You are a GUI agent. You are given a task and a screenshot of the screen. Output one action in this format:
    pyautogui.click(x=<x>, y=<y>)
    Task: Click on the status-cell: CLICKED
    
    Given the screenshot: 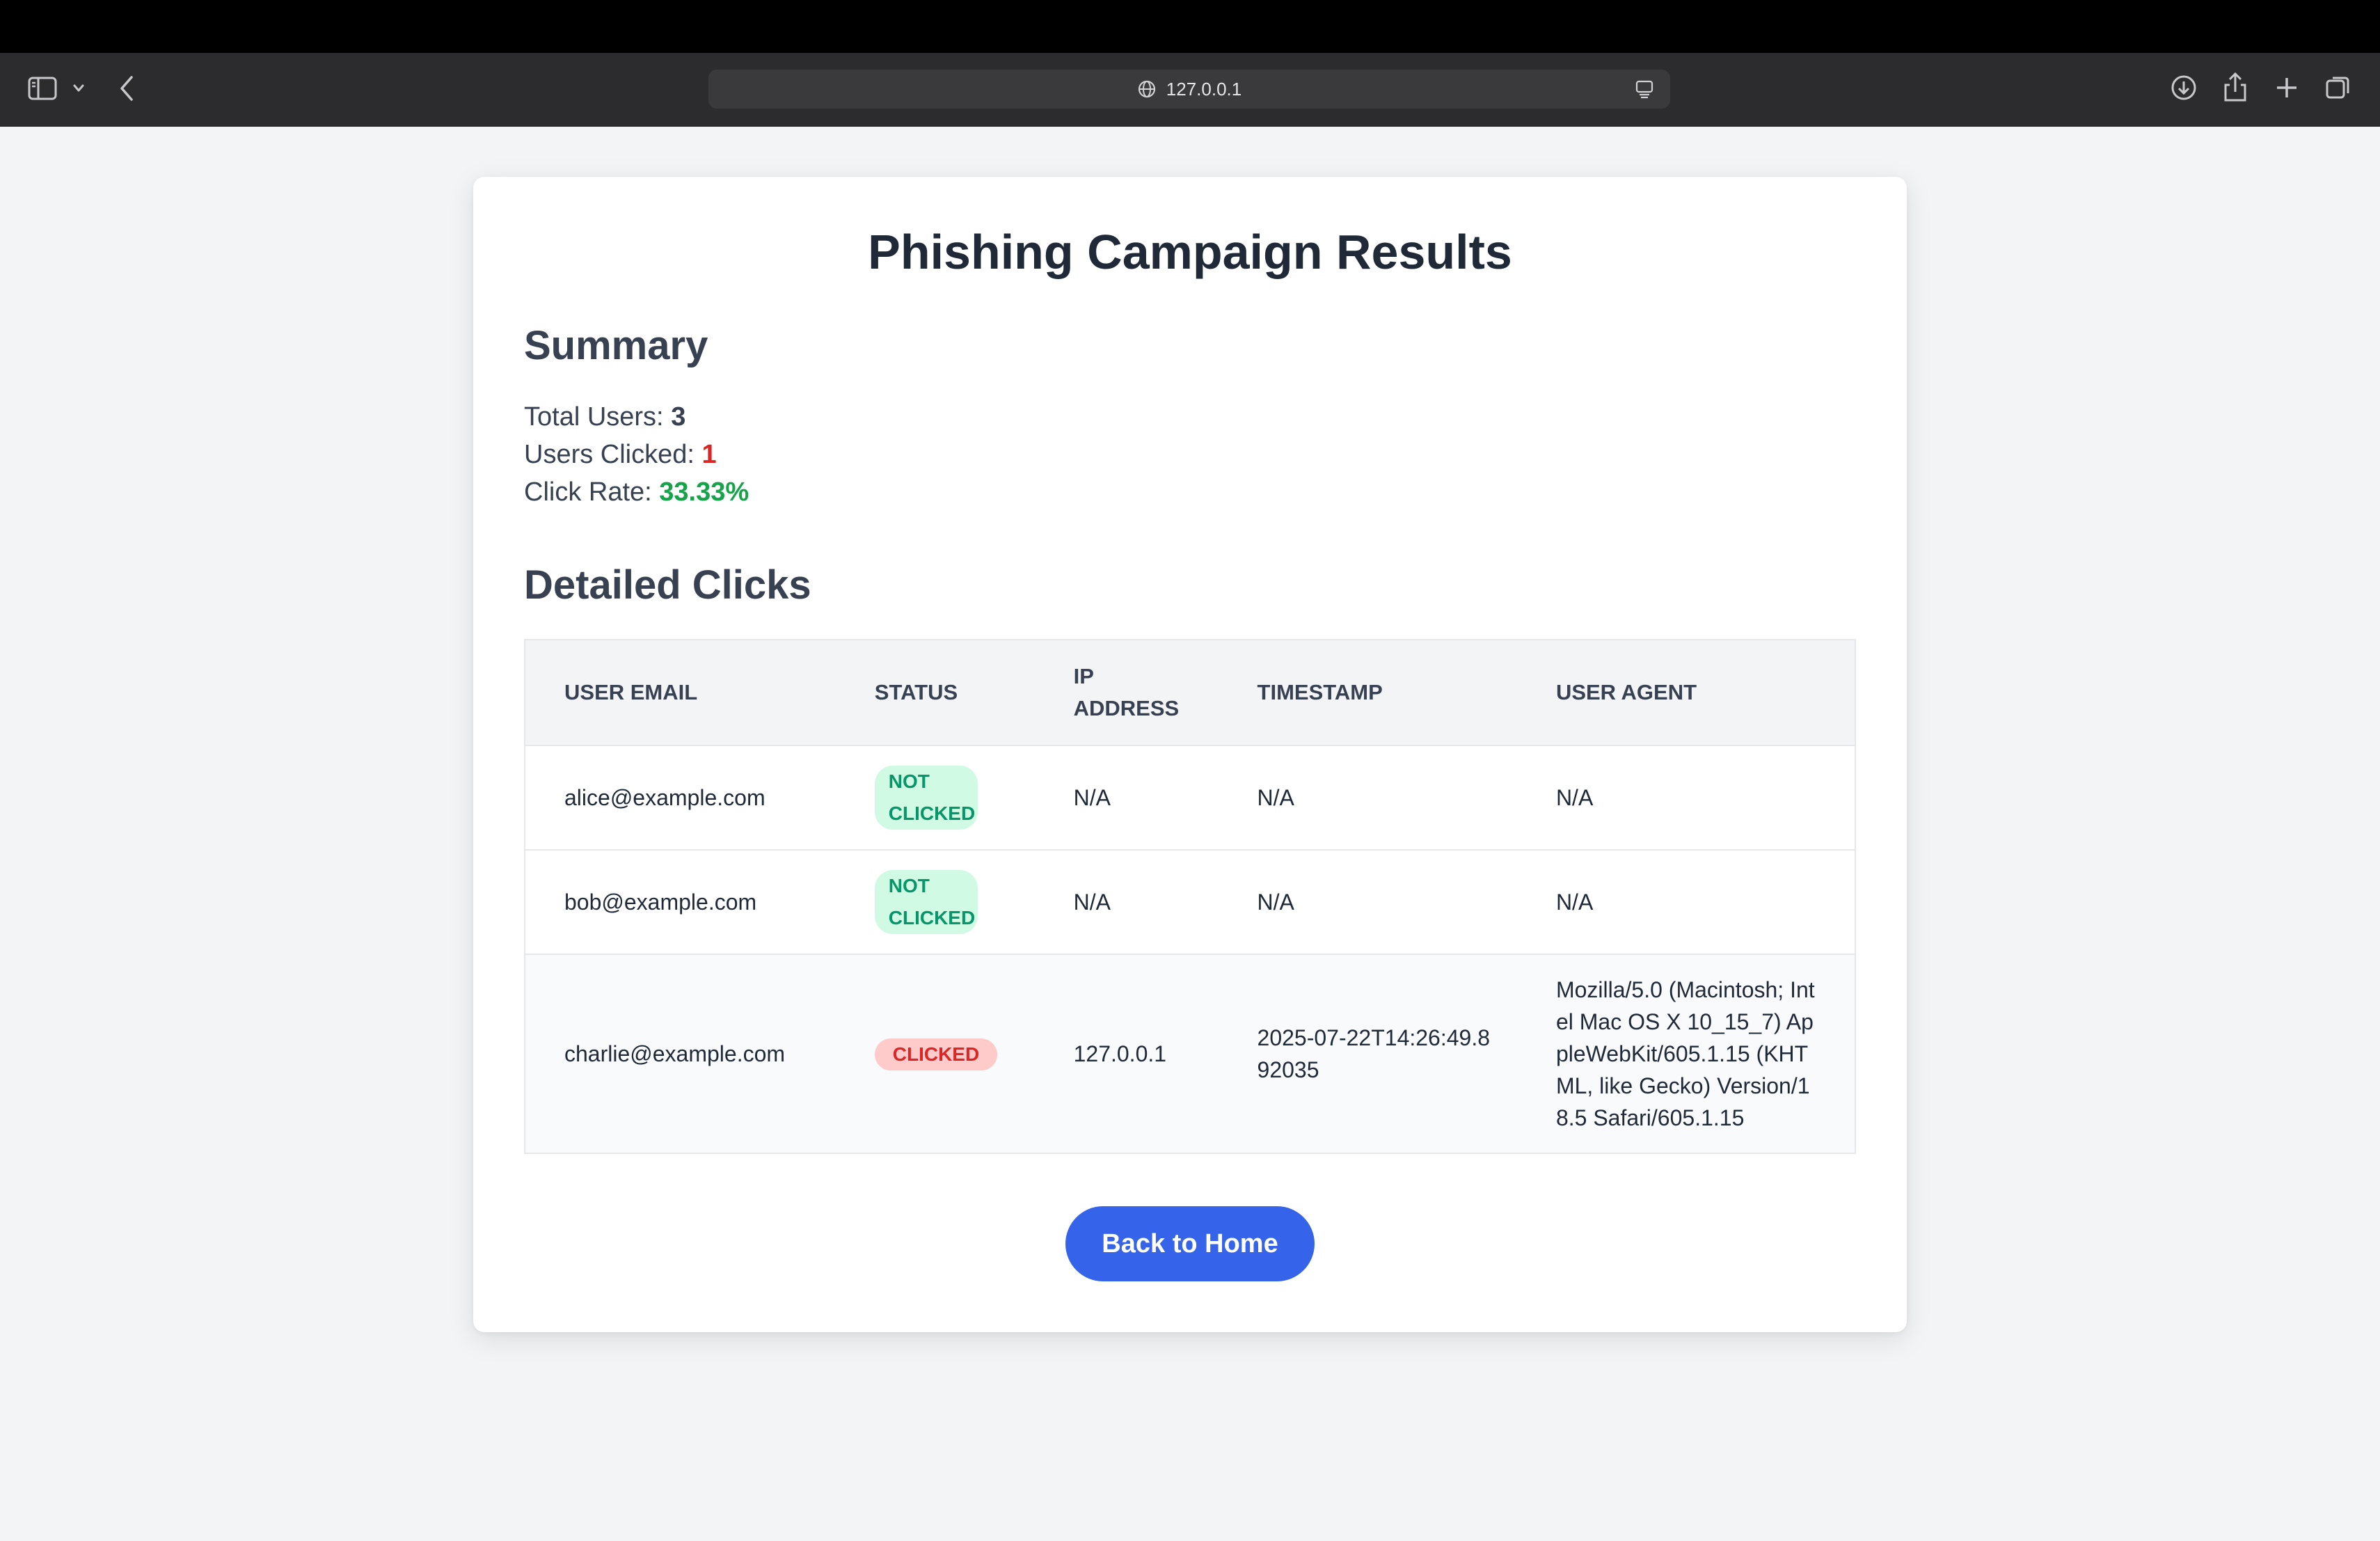 What is the action you would take?
    pyautogui.click(x=935, y=1054)
    